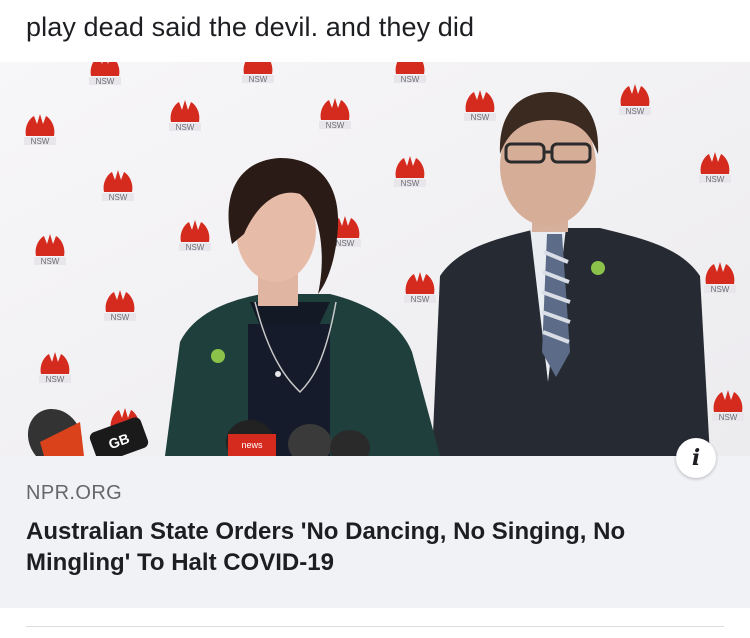 This screenshot has height=638, width=750. I want to click on svg-text: news, so click(252, 445).